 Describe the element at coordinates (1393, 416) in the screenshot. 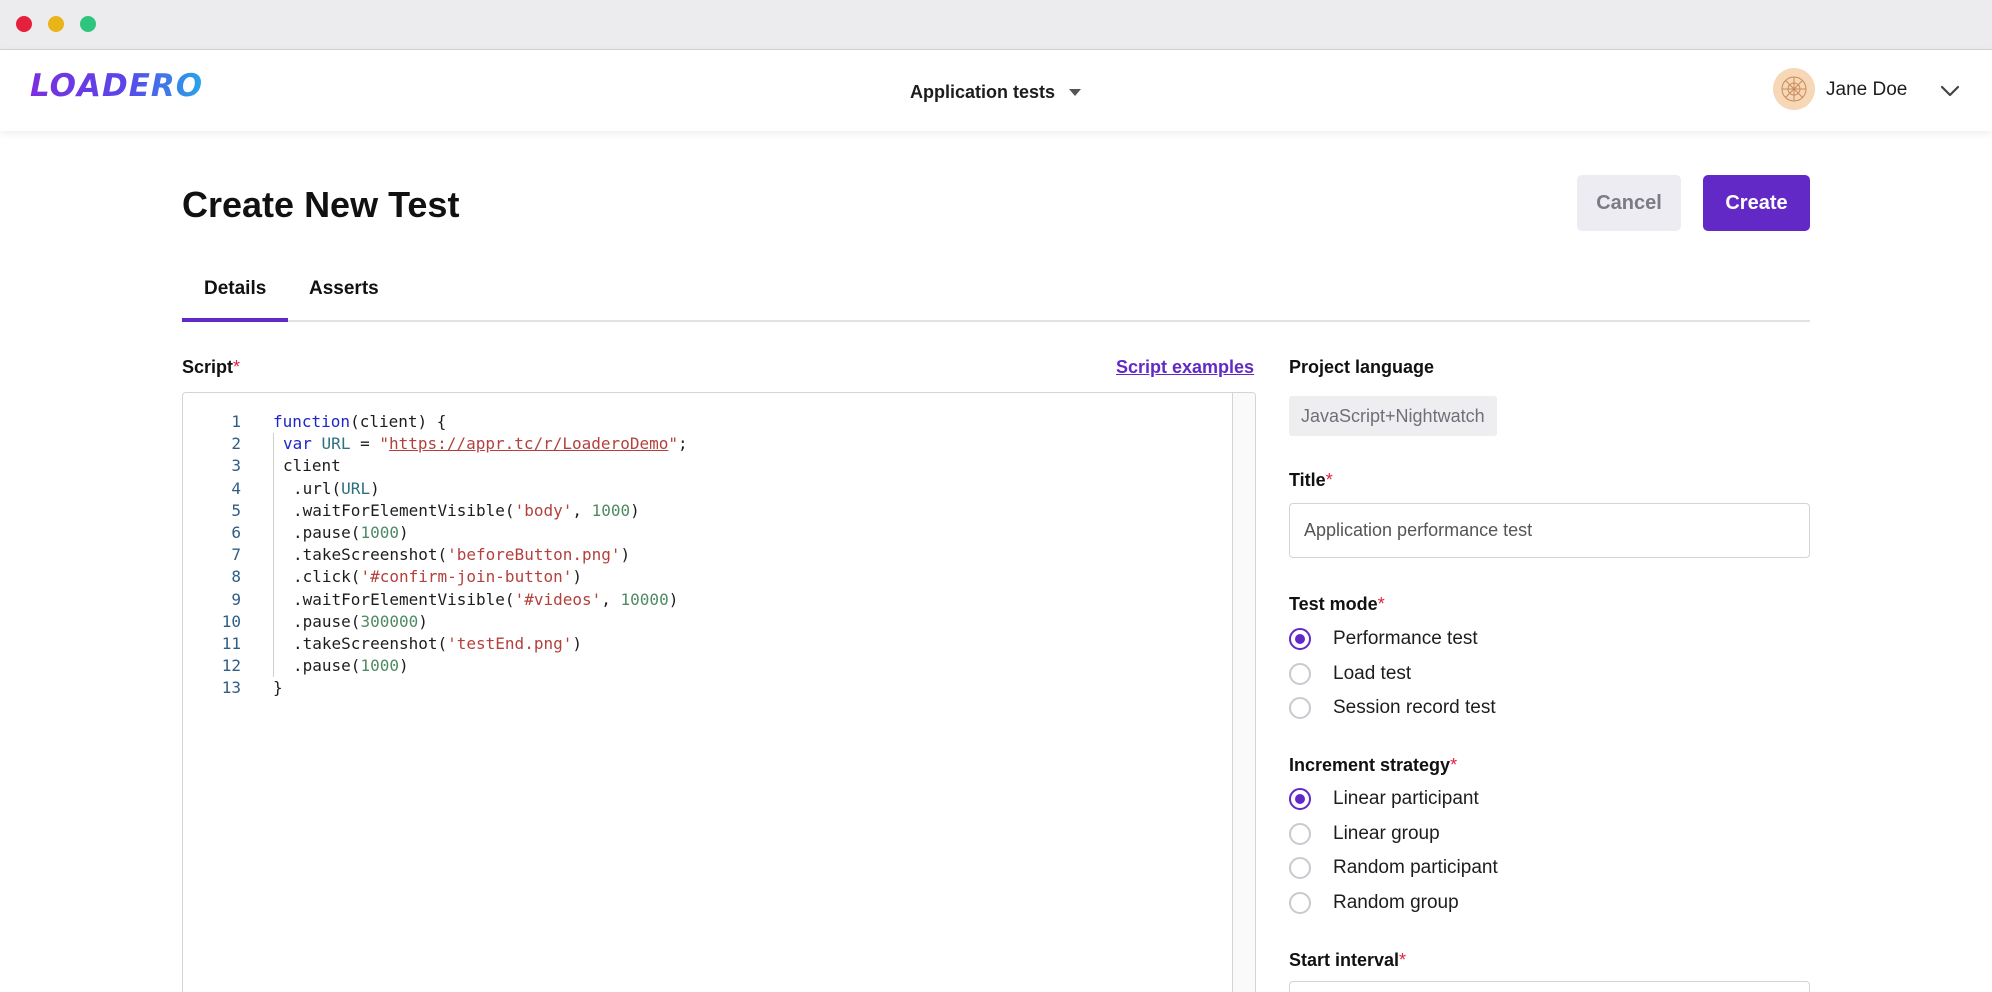

I see `project-language-value: JavaScript+Nightwatch` at that location.